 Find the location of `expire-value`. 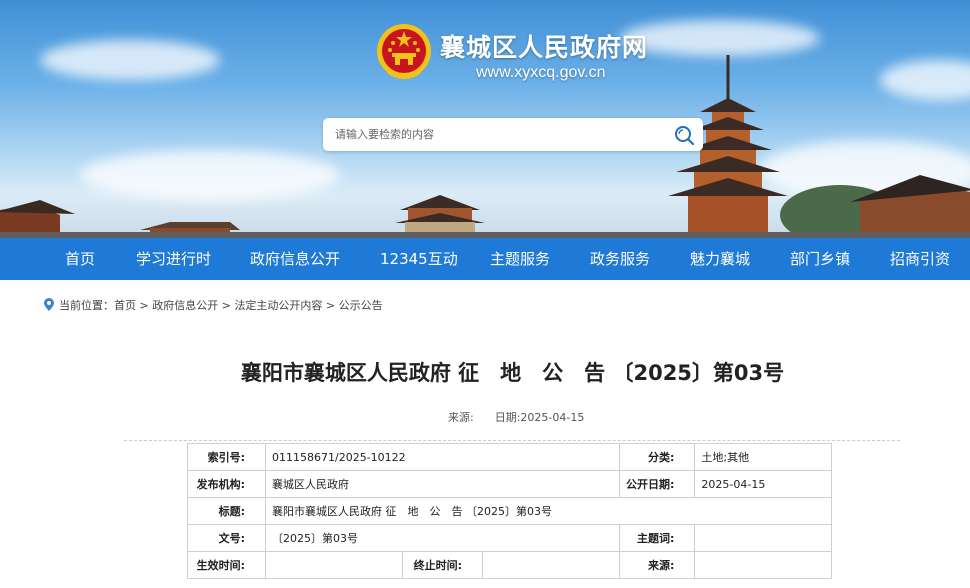

expire-value is located at coordinates (551, 565).